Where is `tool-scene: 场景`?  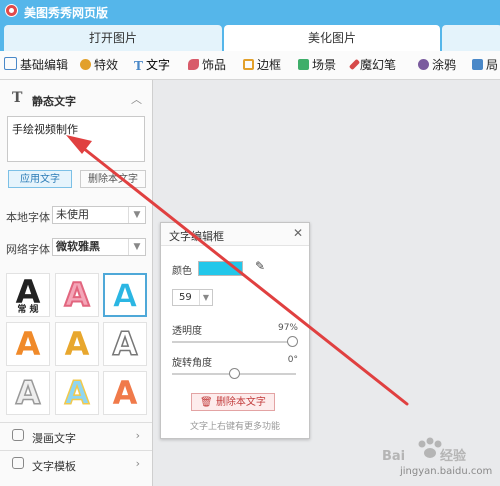 tool-scene: 场景 is located at coordinates (317, 65).